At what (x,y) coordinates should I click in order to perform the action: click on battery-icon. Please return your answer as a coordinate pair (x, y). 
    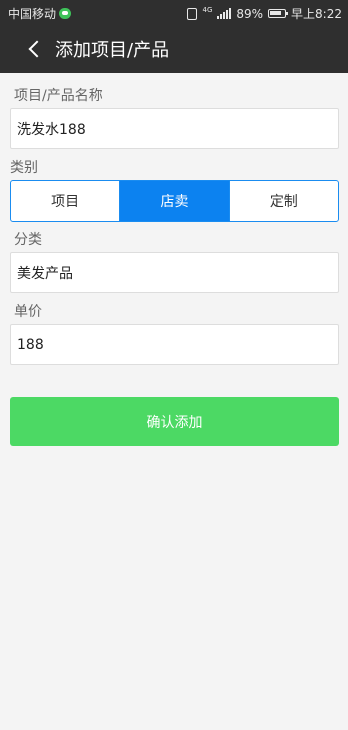
    Looking at the image, I should click on (278, 13).